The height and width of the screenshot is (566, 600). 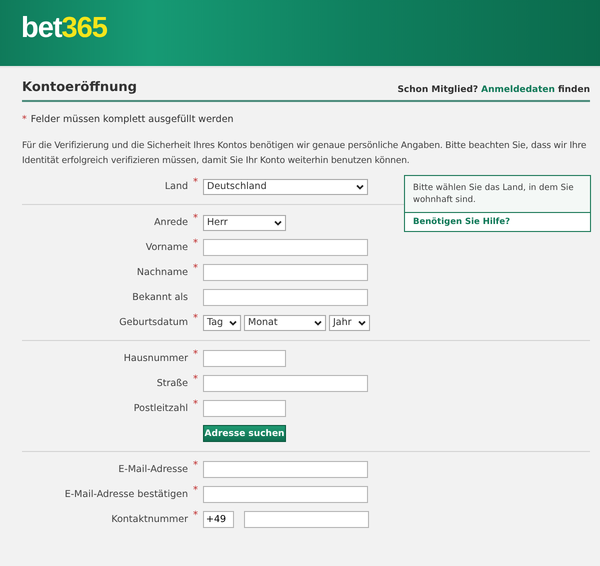 What do you see at coordinates (126, 494) in the screenshot?
I see `field-label: E-Mail-Adresse bestätigen` at bounding box center [126, 494].